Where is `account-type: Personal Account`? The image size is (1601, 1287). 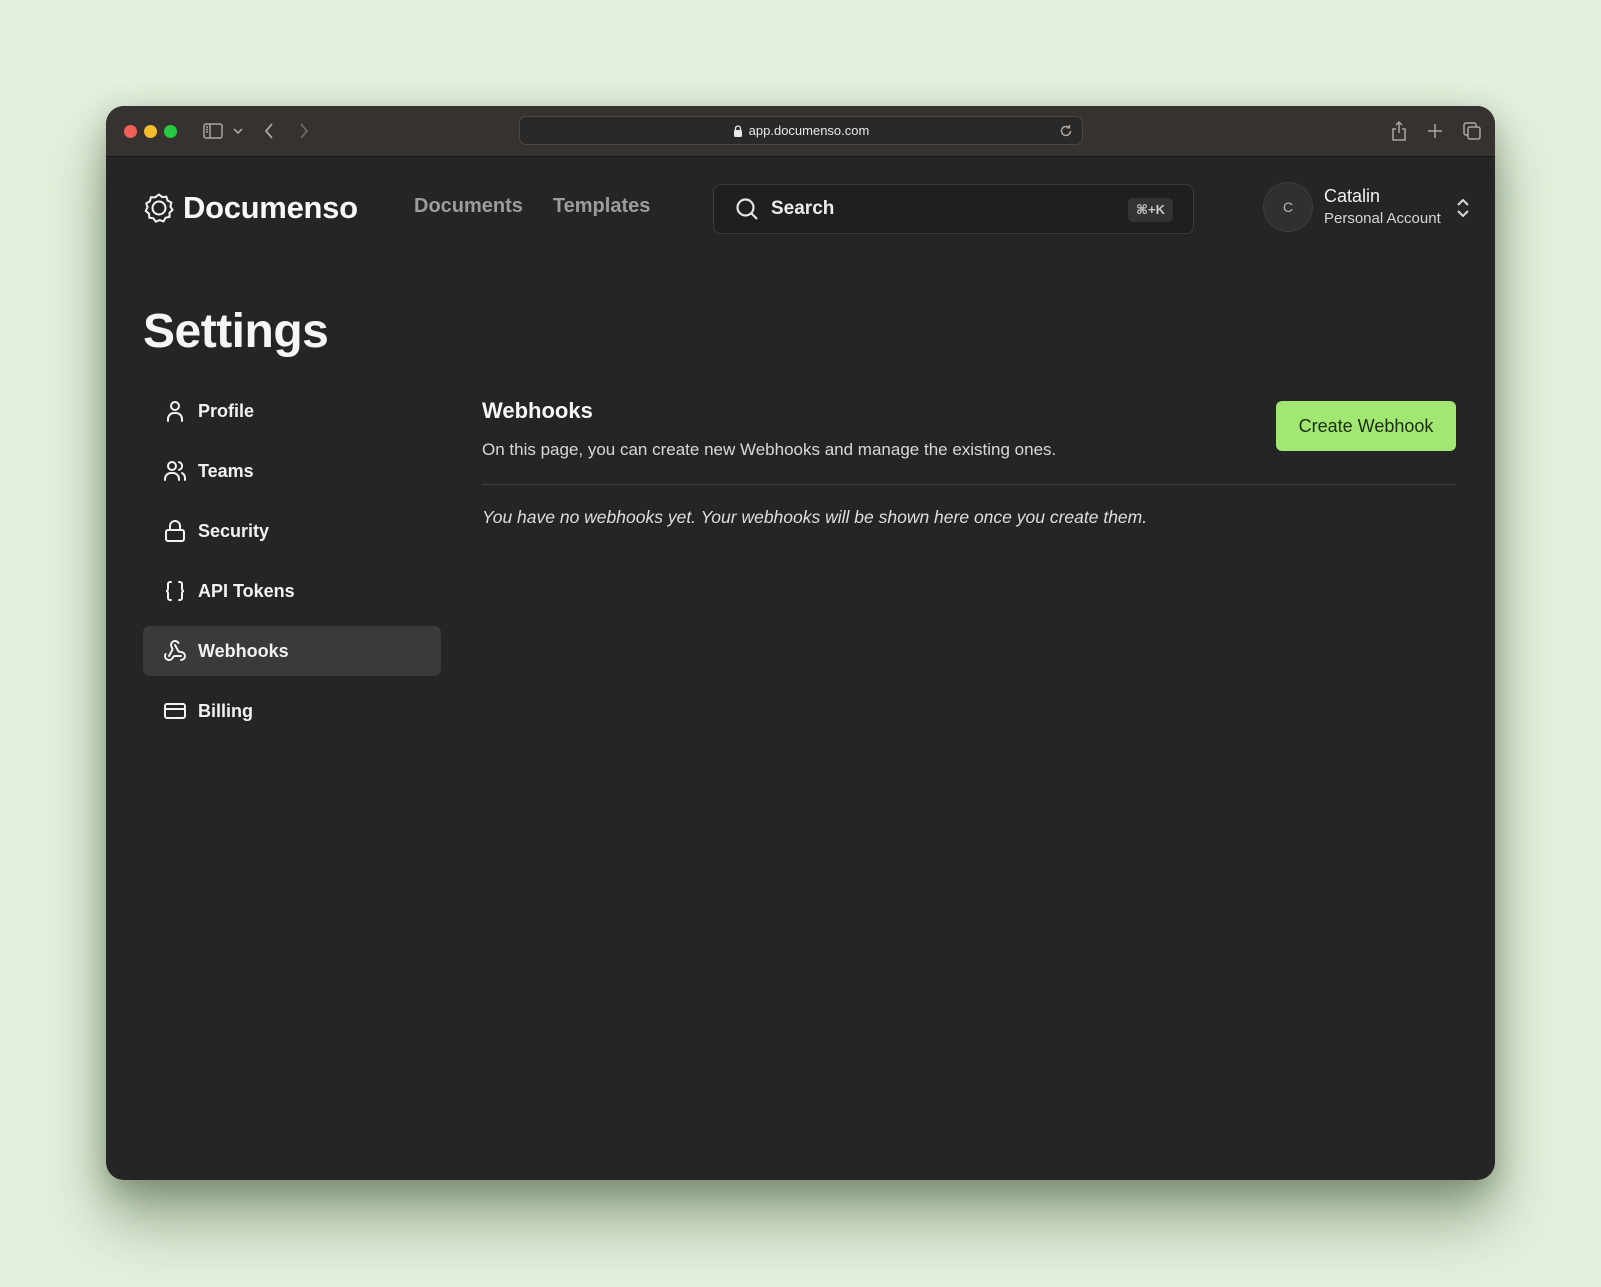 account-type: Personal Account is located at coordinates (1382, 218).